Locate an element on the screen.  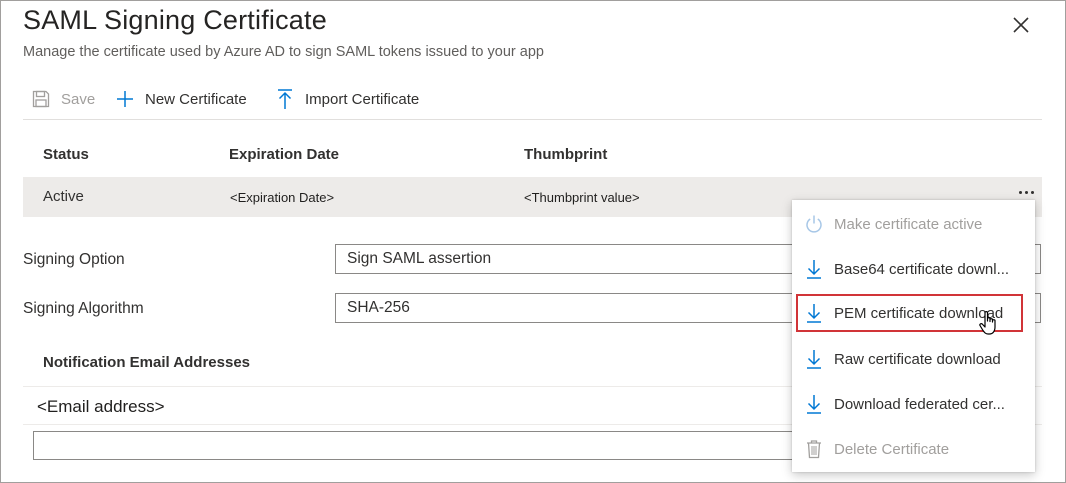
menu-item-label: Raw certificate download is located at coordinates (917, 359).